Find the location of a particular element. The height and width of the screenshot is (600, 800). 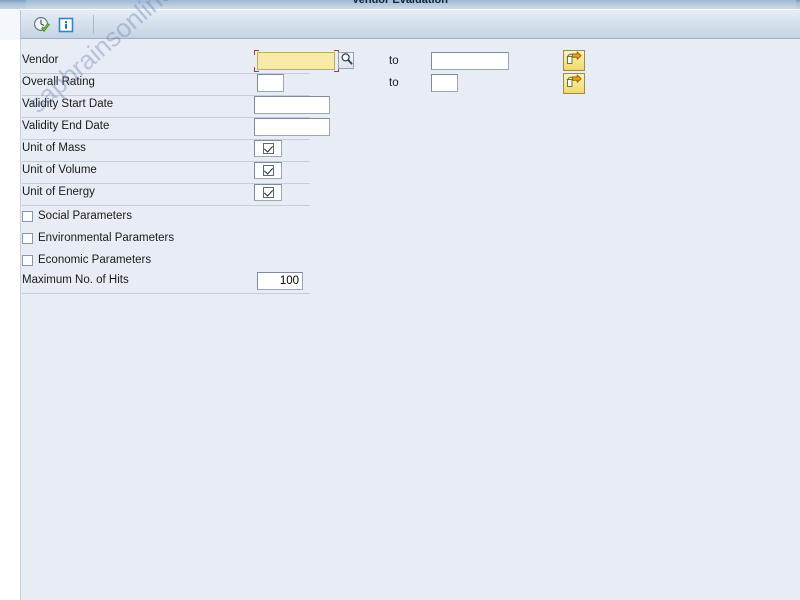

label-unit-of-volume: Unit of Volume is located at coordinates (59, 170).